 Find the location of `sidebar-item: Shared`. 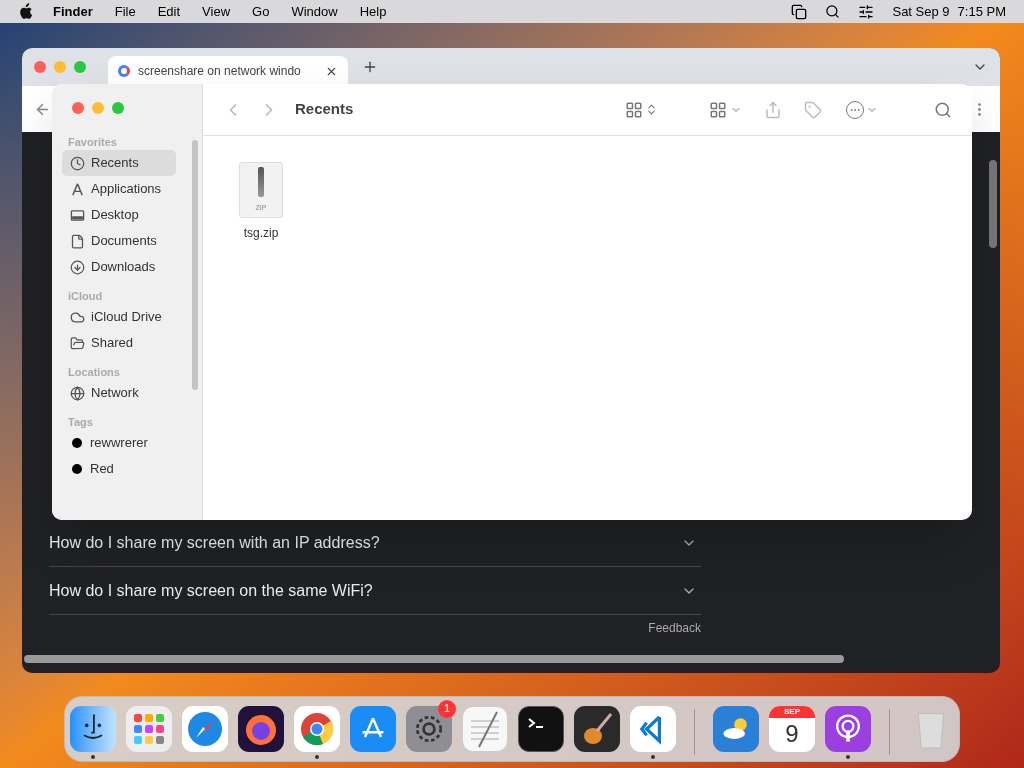

sidebar-item: Shared is located at coordinates (119, 343).